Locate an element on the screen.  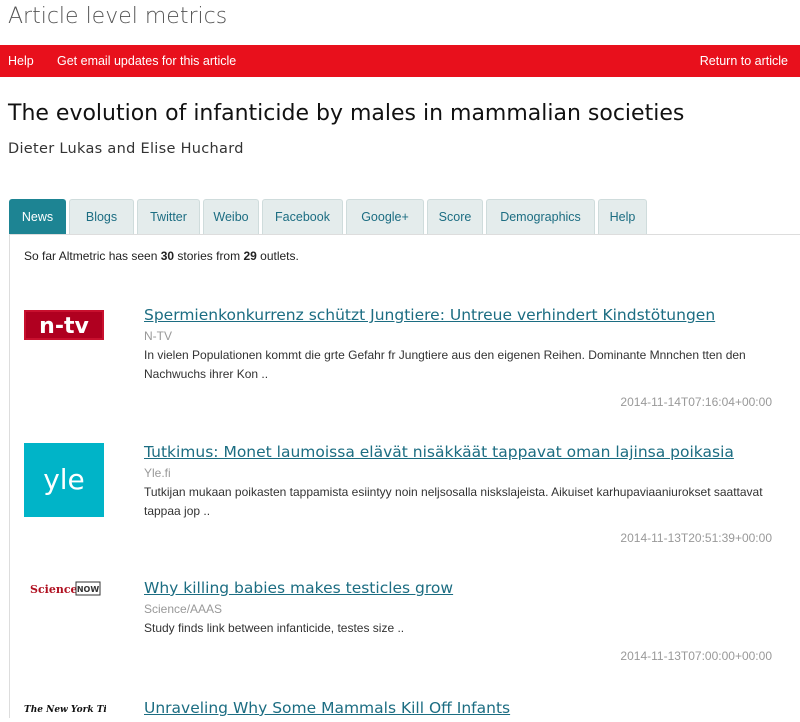
science-now-logo-icon: Science NOW is located at coordinates (64, 589).